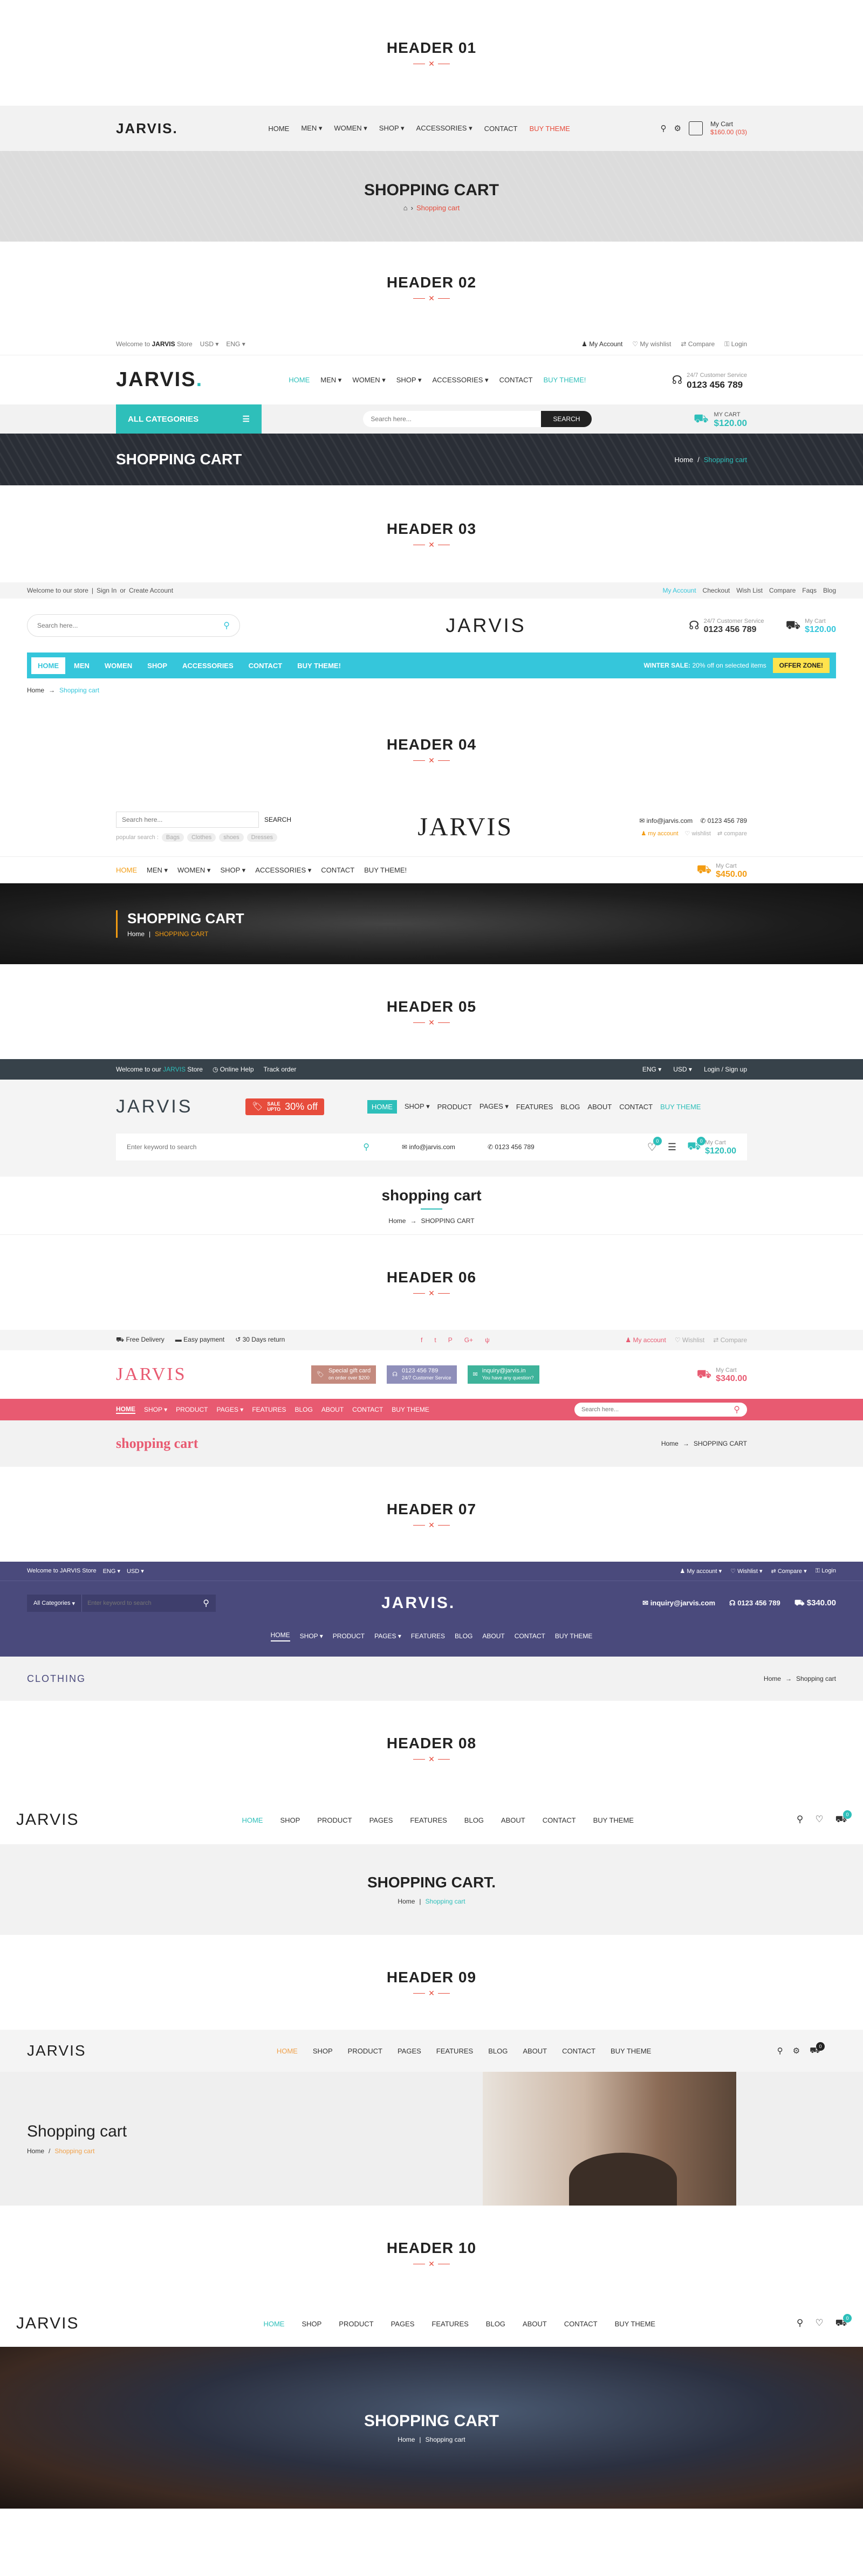 The height and width of the screenshot is (2576, 863). Describe the element at coordinates (819, 2324) in the screenshot. I see `wishlist-icon: ♡` at that location.